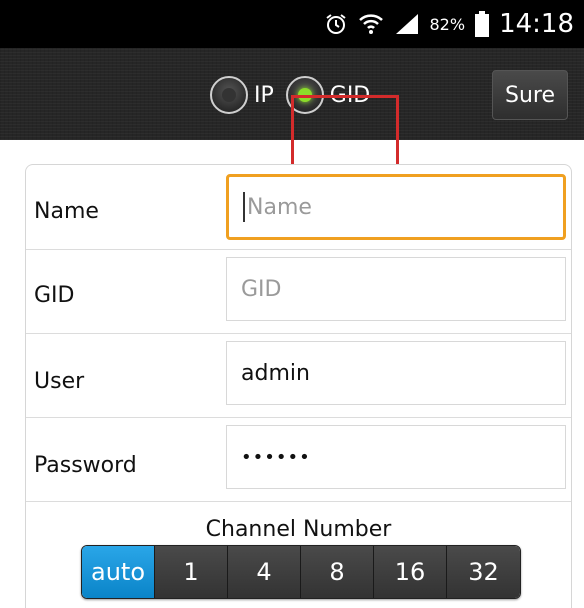 The width and height of the screenshot is (584, 608). What do you see at coordinates (396, 289) in the screenshot?
I see `gid-field: GID` at bounding box center [396, 289].